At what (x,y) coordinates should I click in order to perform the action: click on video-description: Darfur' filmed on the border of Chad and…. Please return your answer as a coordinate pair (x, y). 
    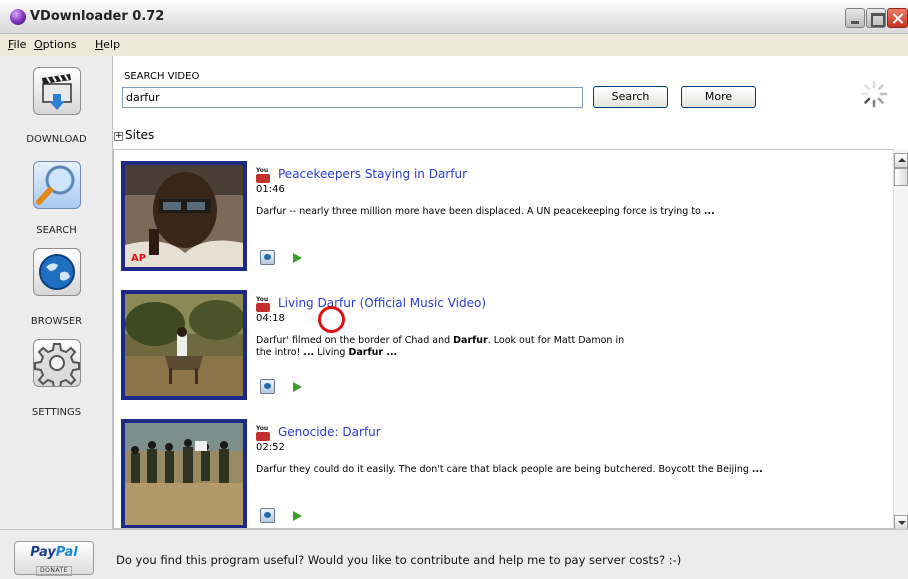
    Looking at the image, I should click on (440, 346).